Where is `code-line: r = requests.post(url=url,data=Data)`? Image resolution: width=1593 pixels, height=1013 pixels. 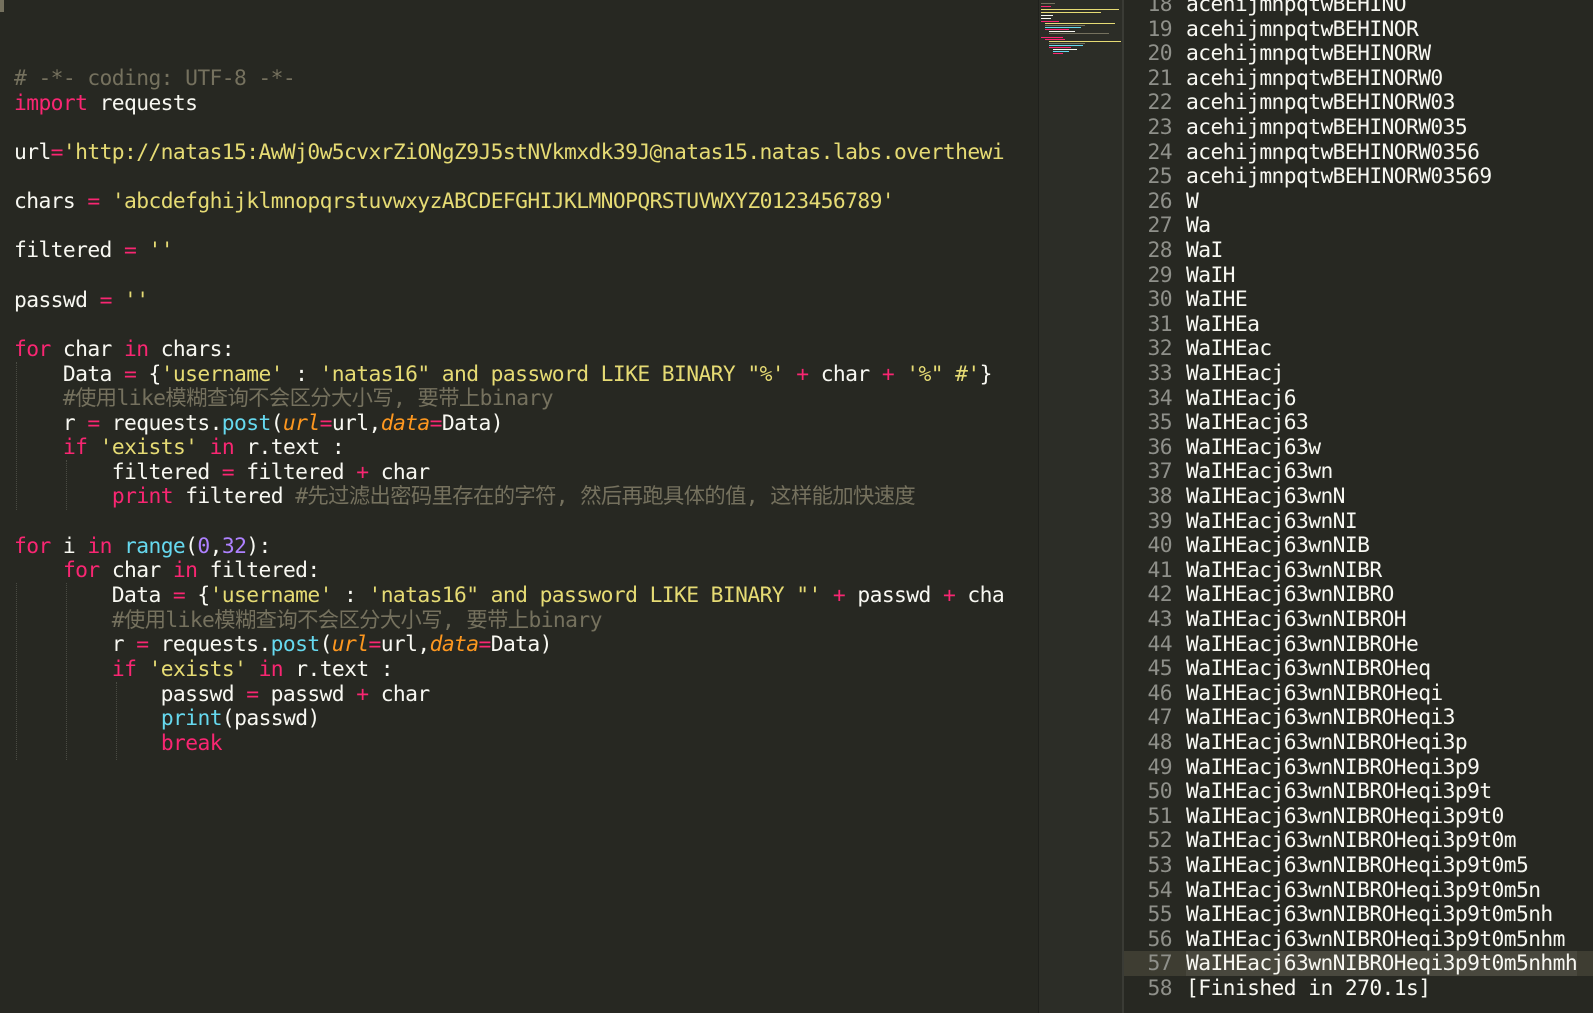 code-line: r = requests.post(url=url,data=Data) is located at coordinates (283, 644).